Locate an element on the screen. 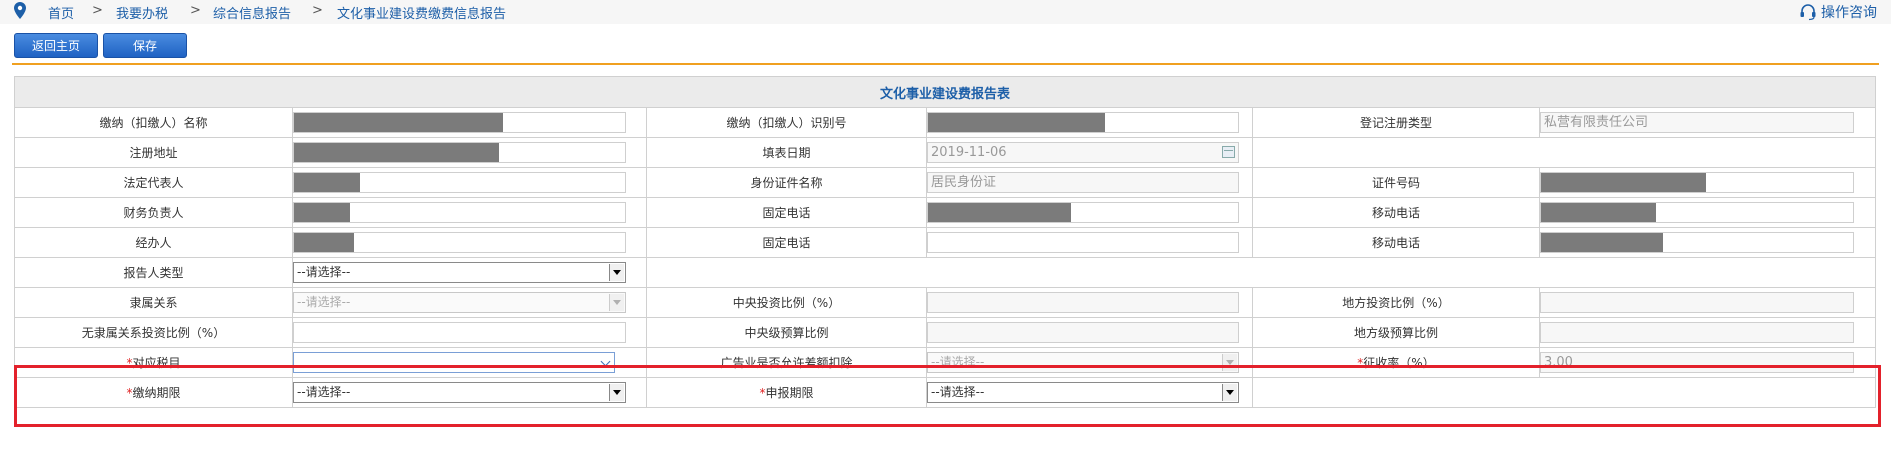 The width and height of the screenshot is (1891, 452). report-period-select: --请选择-- is located at coordinates (1083, 392).